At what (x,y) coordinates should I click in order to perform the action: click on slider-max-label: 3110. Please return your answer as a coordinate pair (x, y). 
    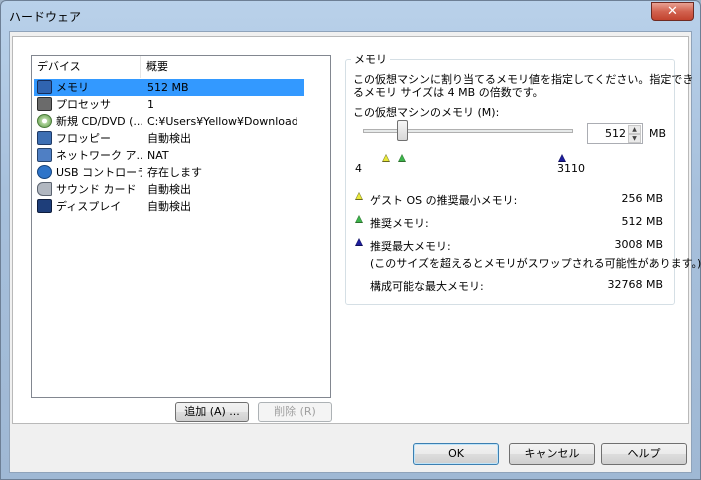
    Looking at the image, I should click on (571, 168).